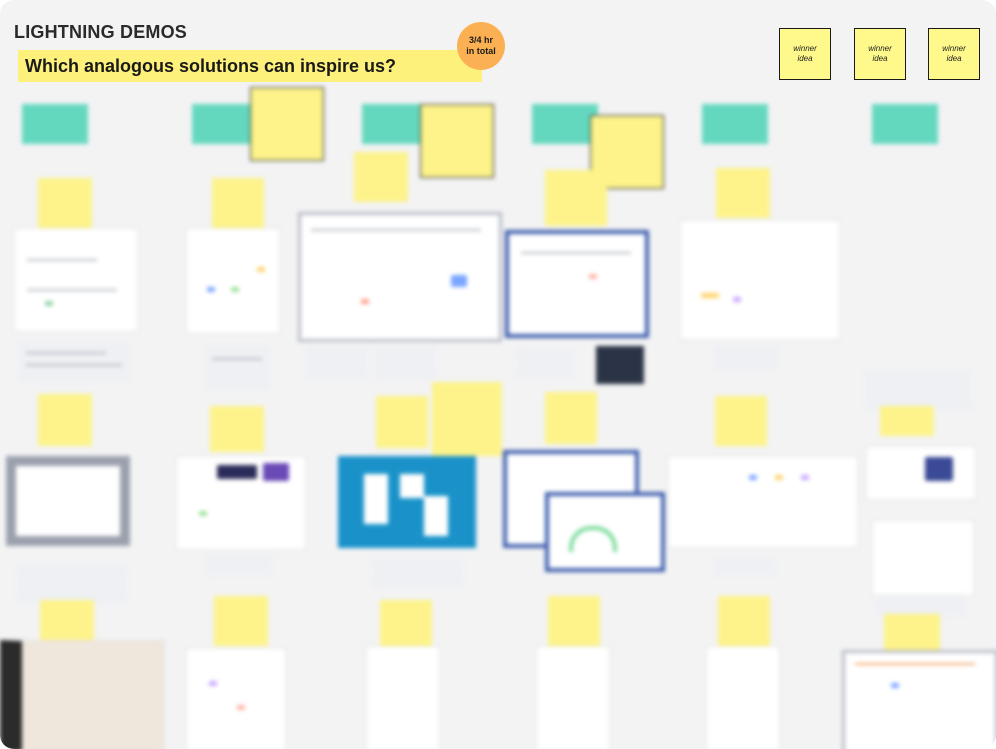 The image size is (996, 749). I want to click on winner-idea-sticky-3: winner idea, so click(954, 54).